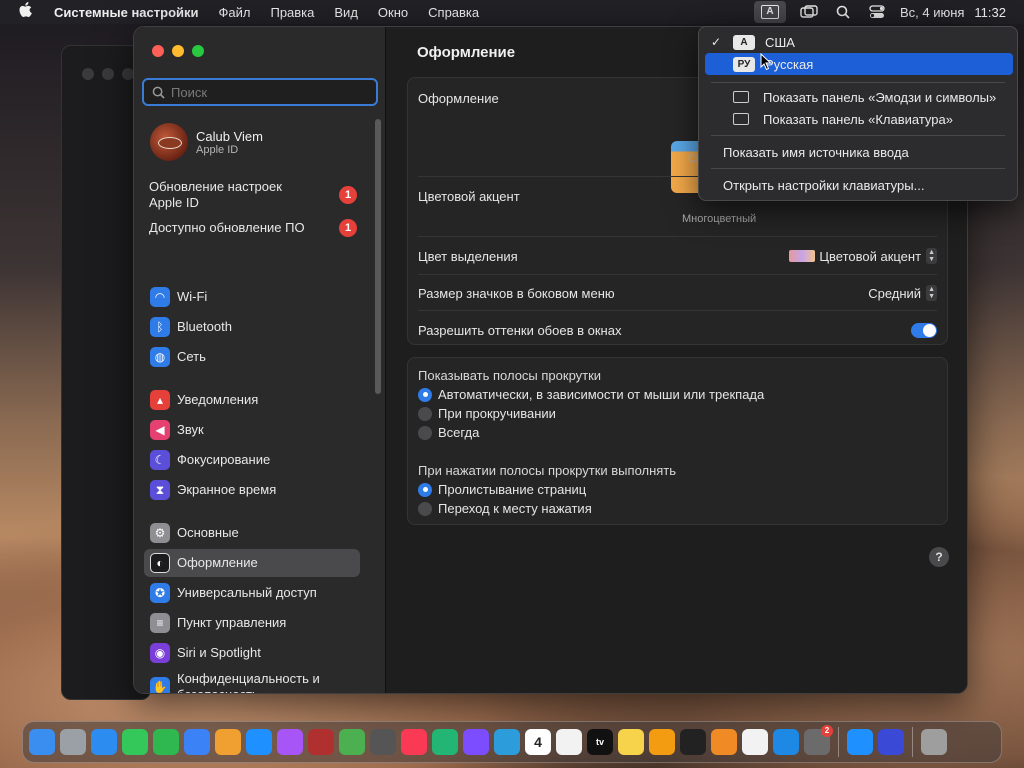  What do you see at coordinates (393, 12) in the screenshot?
I see `menu-window: Окно` at bounding box center [393, 12].